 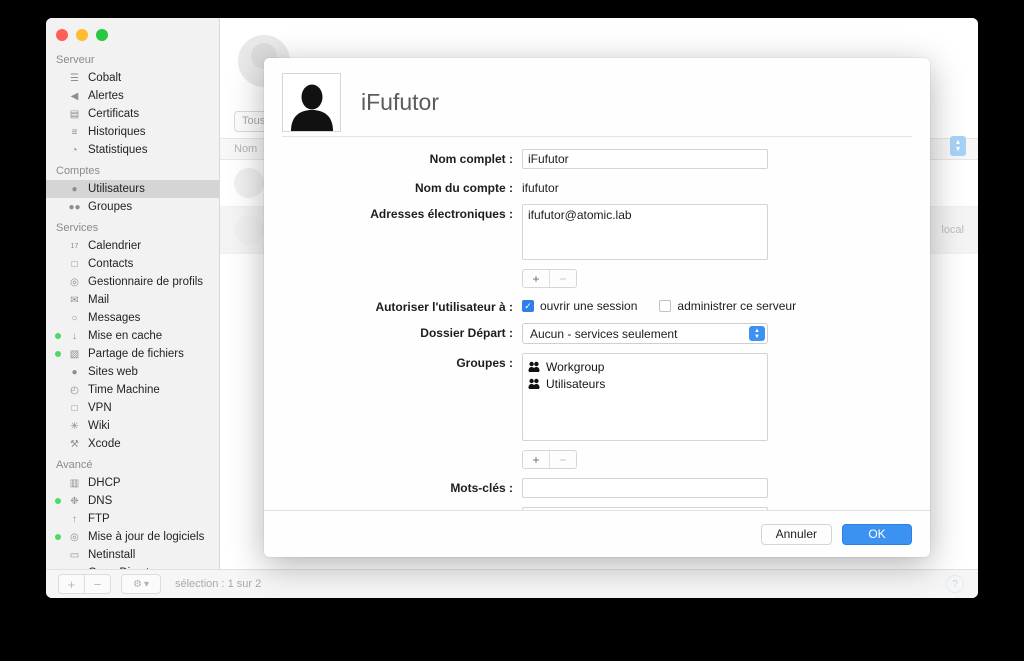 I want to click on software-update-icon: ◎, so click(x=74, y=537).